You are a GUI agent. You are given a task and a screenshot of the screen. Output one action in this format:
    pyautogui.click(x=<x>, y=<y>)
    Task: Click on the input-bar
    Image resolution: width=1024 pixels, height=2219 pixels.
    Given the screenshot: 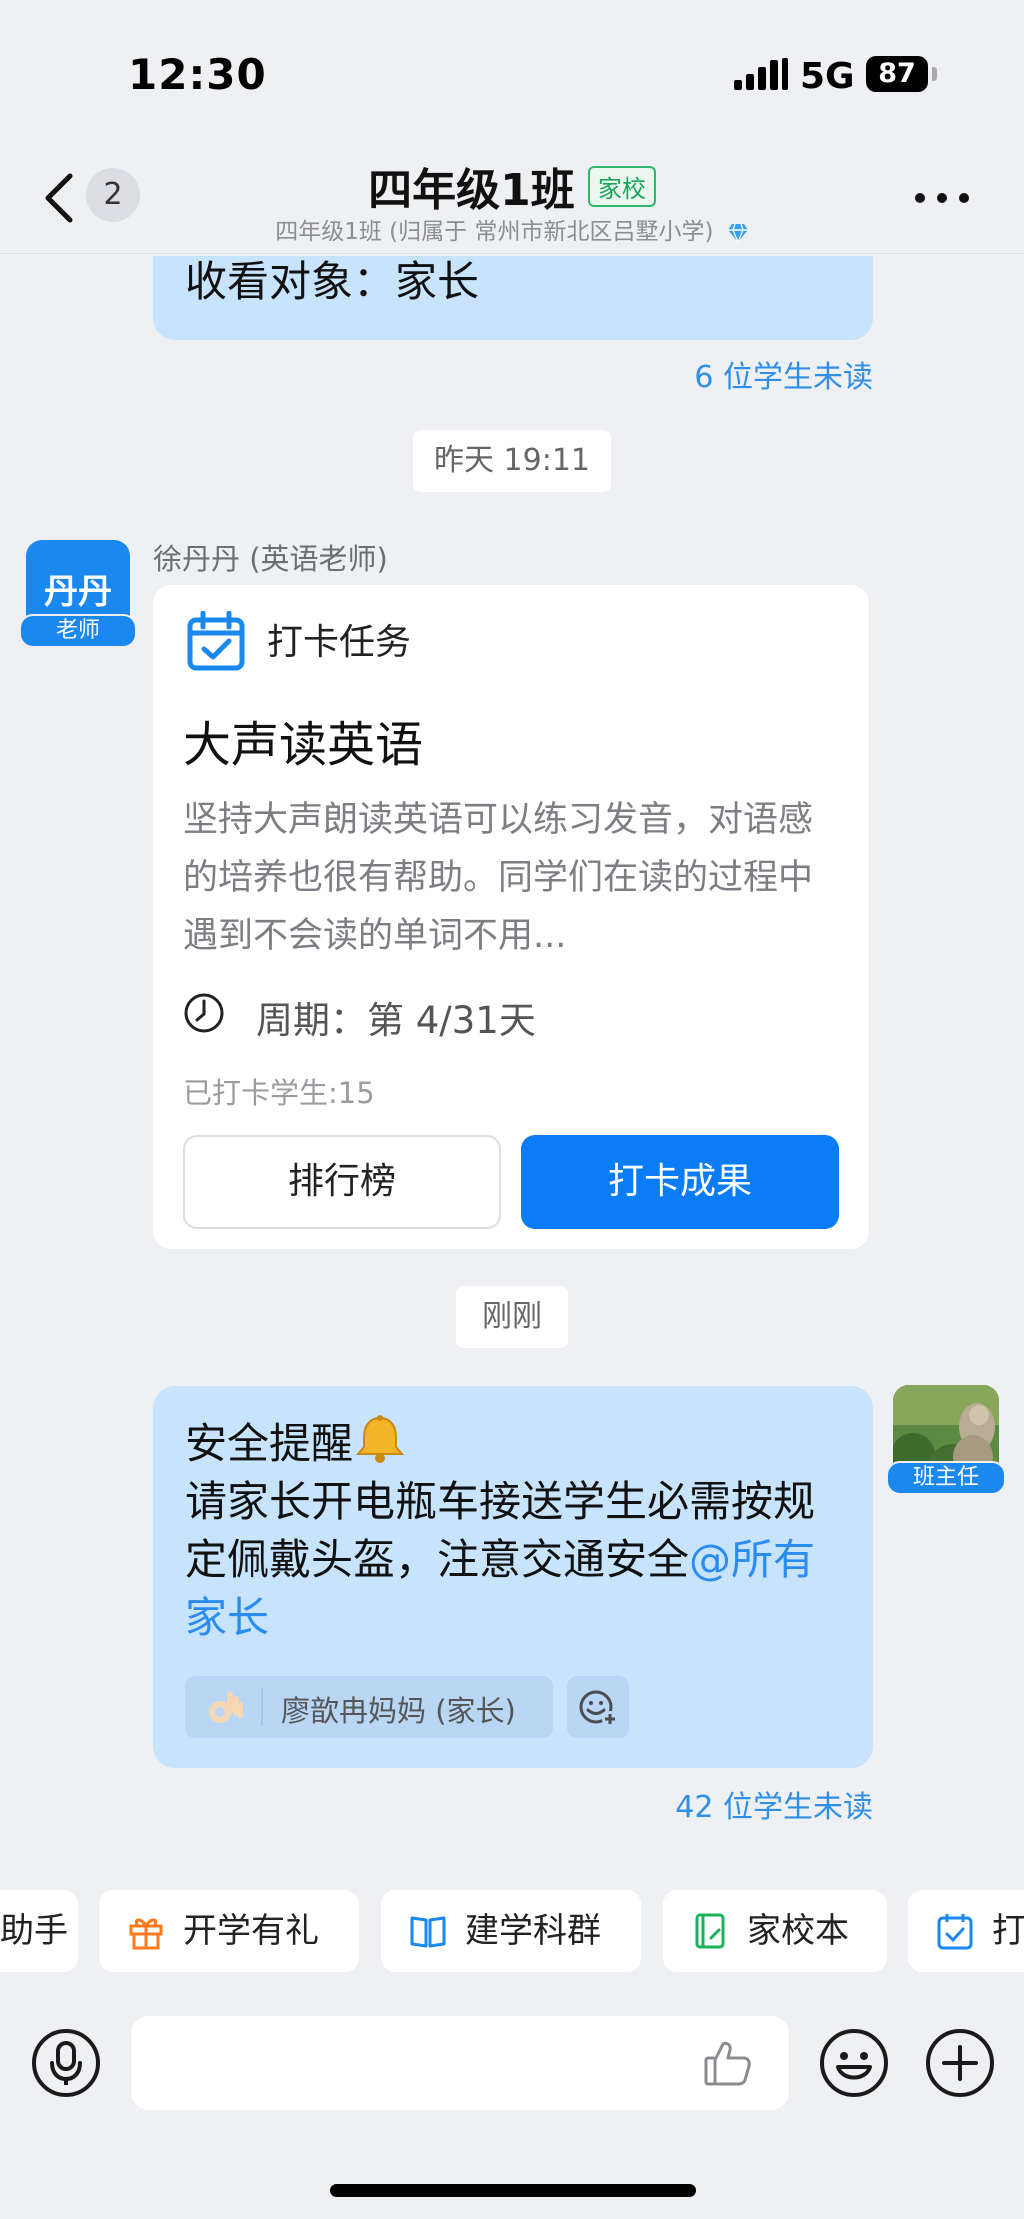 What is the action you would take?
    pyautogui.click(x=512, y=2060)
    